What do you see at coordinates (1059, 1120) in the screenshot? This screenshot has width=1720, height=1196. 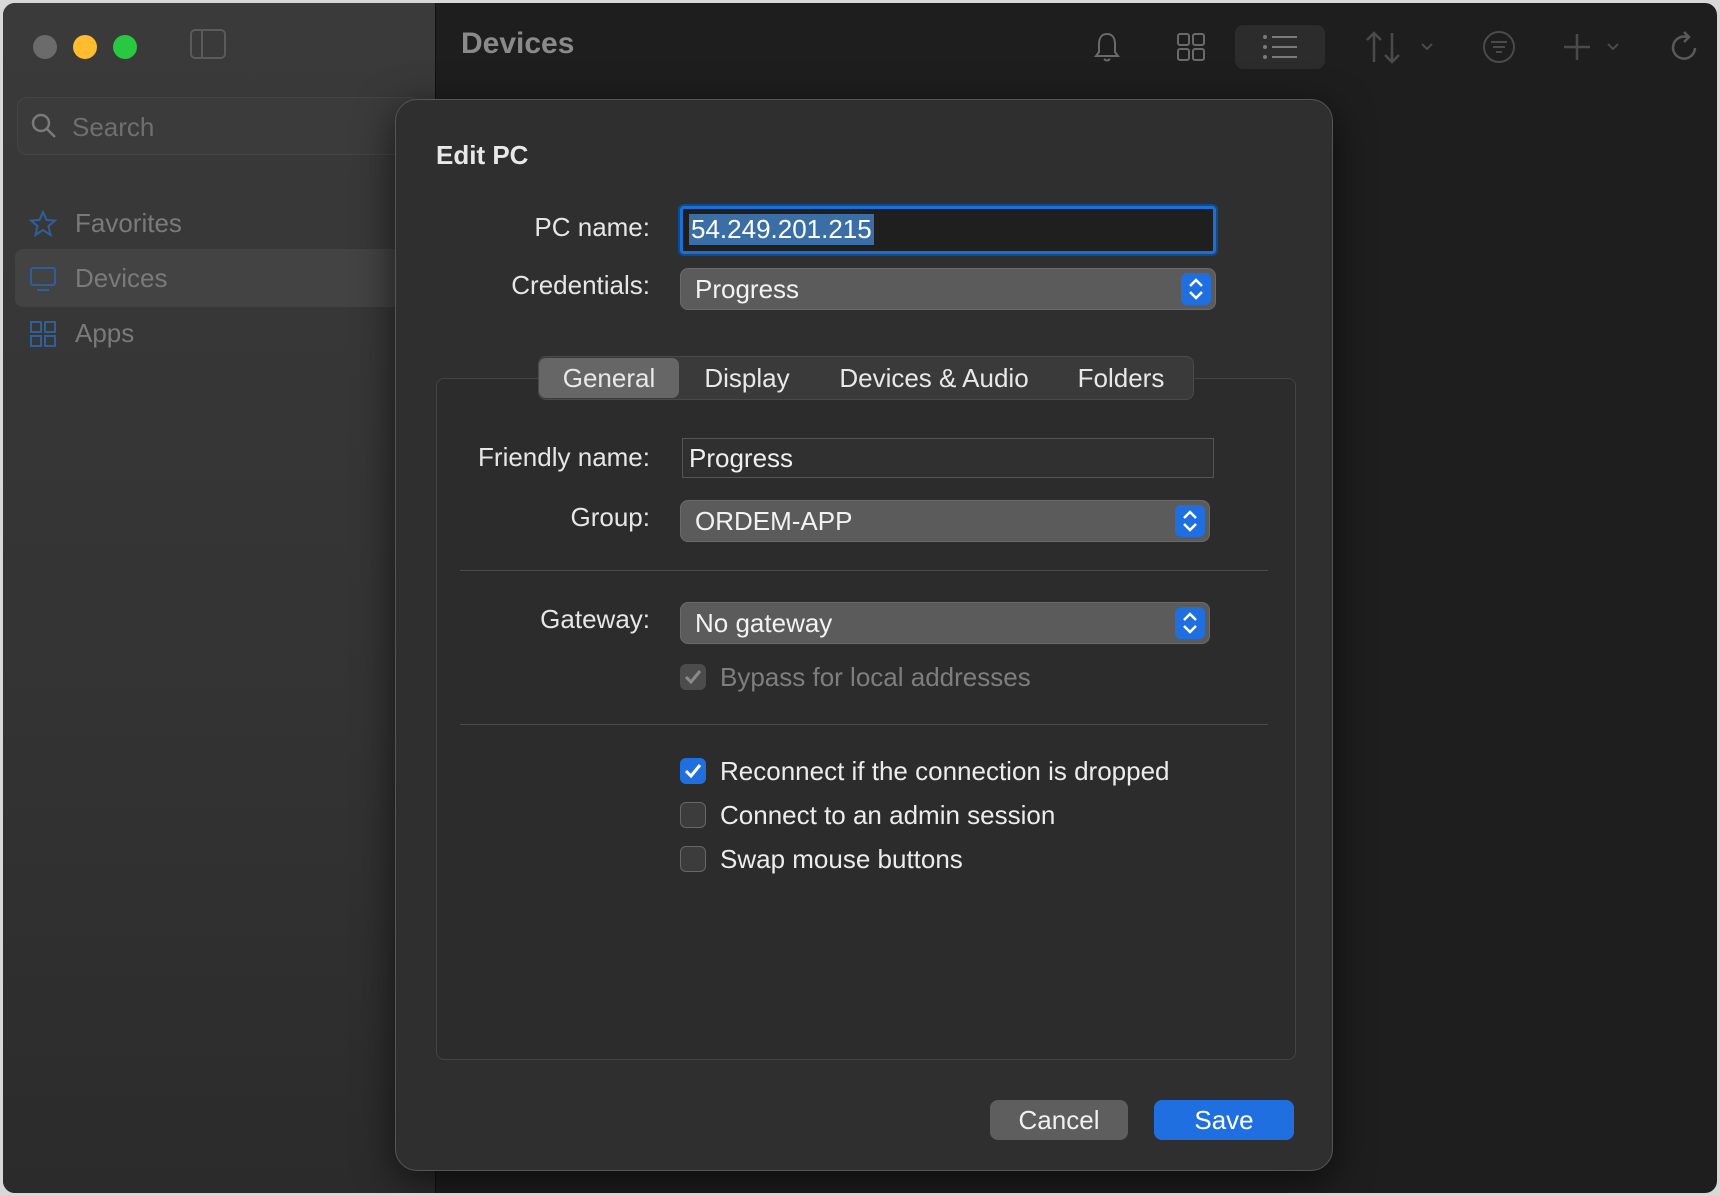 I see `cancel-button: Cancel` at bounding box center [1059, 1120].